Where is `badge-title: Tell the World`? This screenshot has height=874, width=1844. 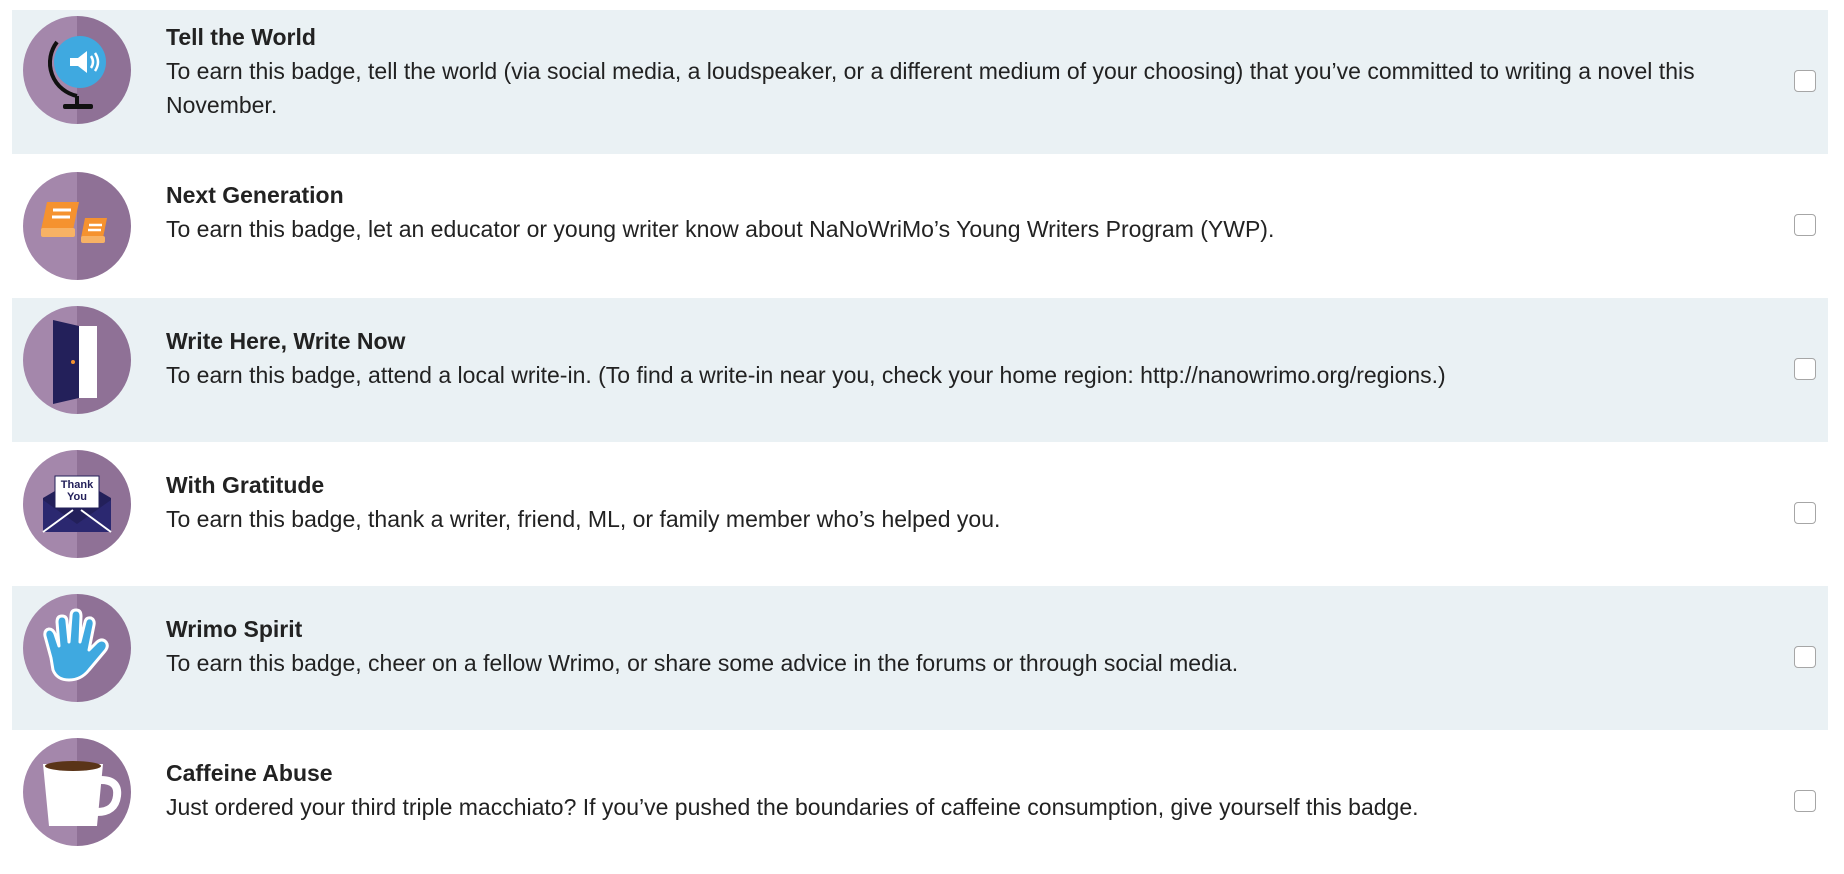 badge-title: Tell the World is located at coordinates (241, 37).